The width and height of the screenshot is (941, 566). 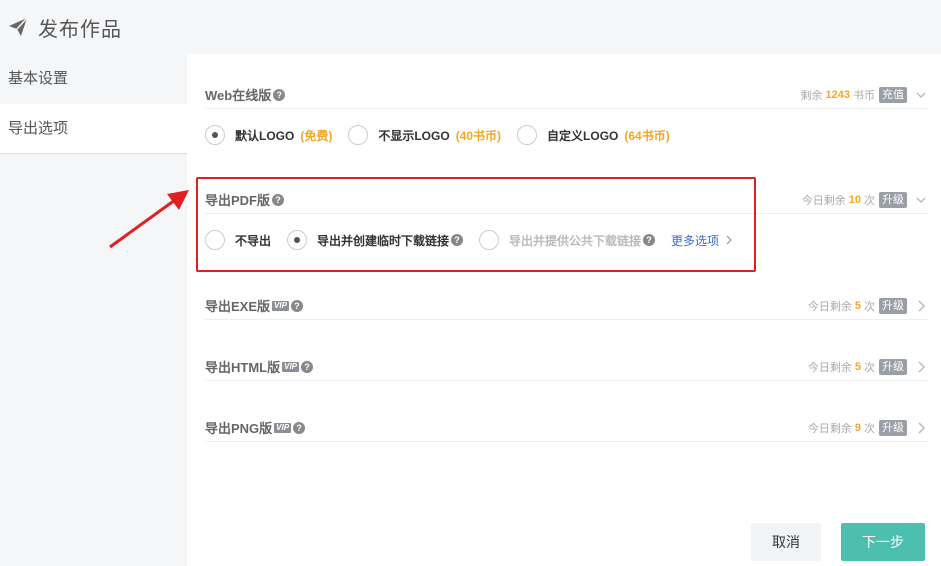 I want to click on option-no-logo: 不显示LOGO (40书币), so click(x=424, y=135).